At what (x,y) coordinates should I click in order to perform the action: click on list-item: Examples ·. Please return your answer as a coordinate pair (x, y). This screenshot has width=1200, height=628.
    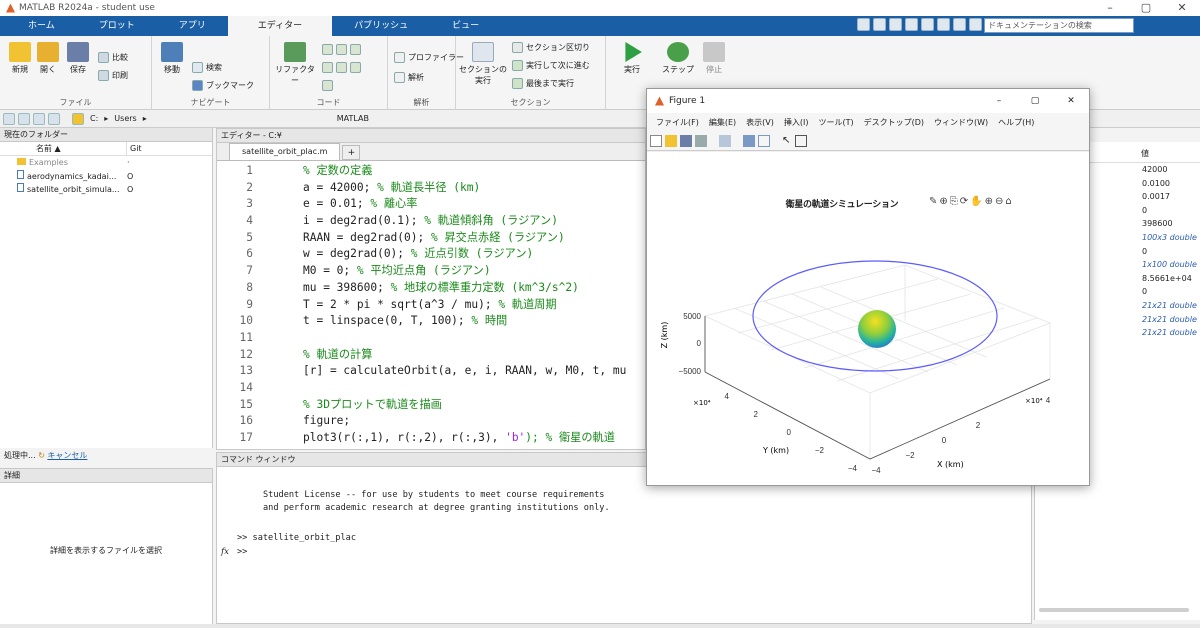
    Looking at the image, I should click on (106, 163).